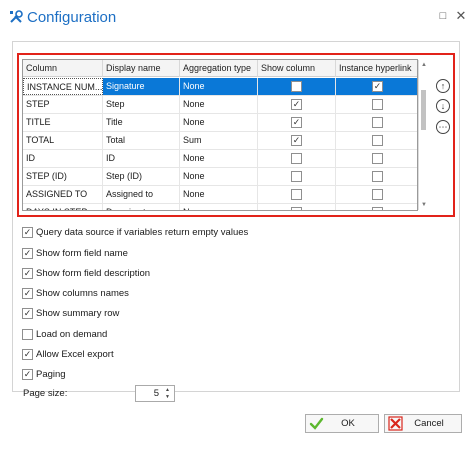 The height and width of the screenshot is (452, 474). What do you see at coordinates (63, 140) in the screenshot?
I see `cell-column: TOTAL` at bounding box center [63, 140].